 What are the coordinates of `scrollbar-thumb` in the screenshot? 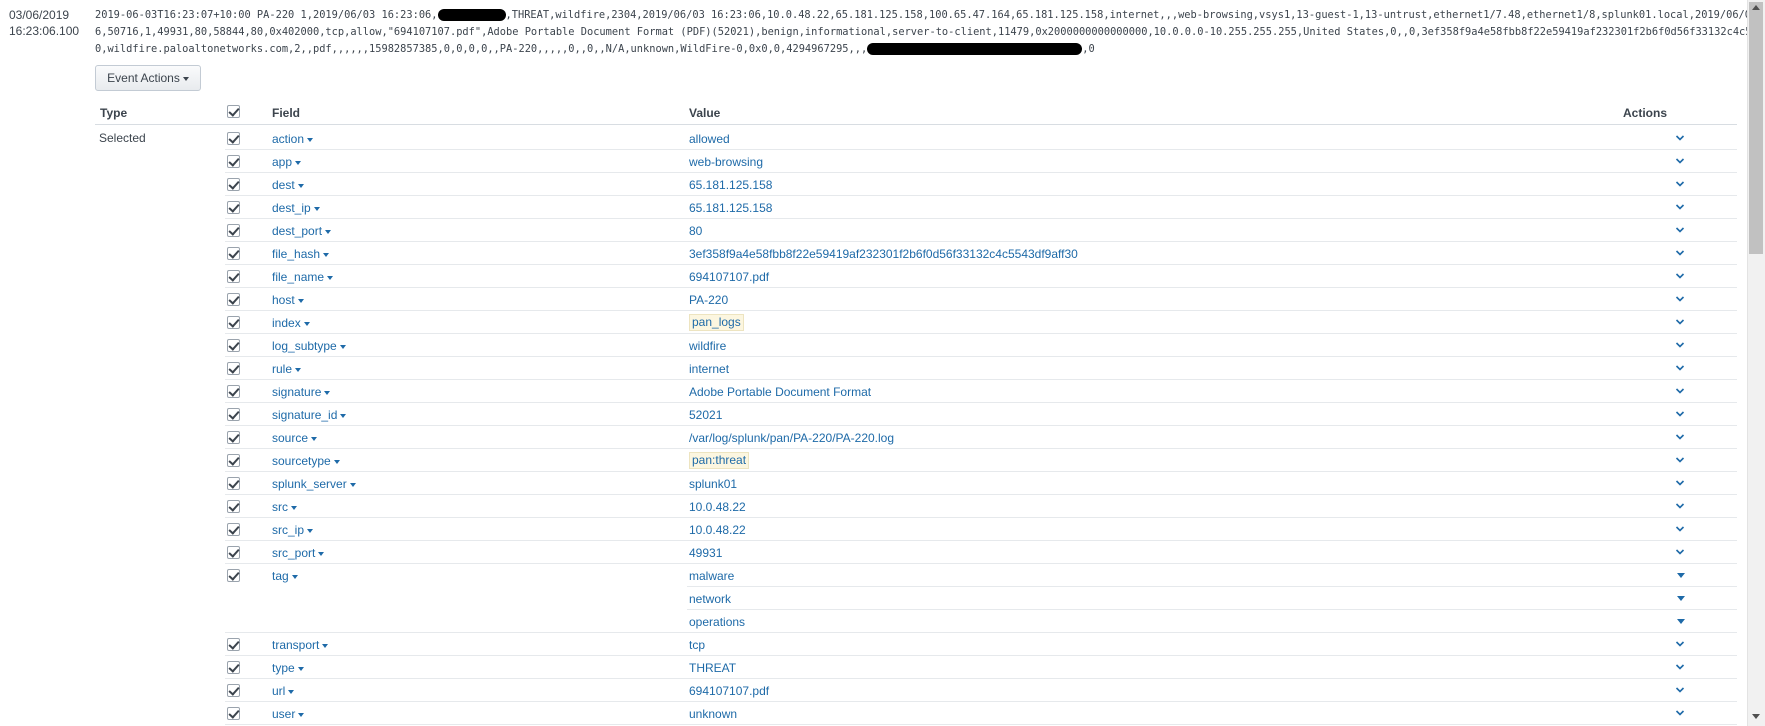 It's located at (1756, 128).